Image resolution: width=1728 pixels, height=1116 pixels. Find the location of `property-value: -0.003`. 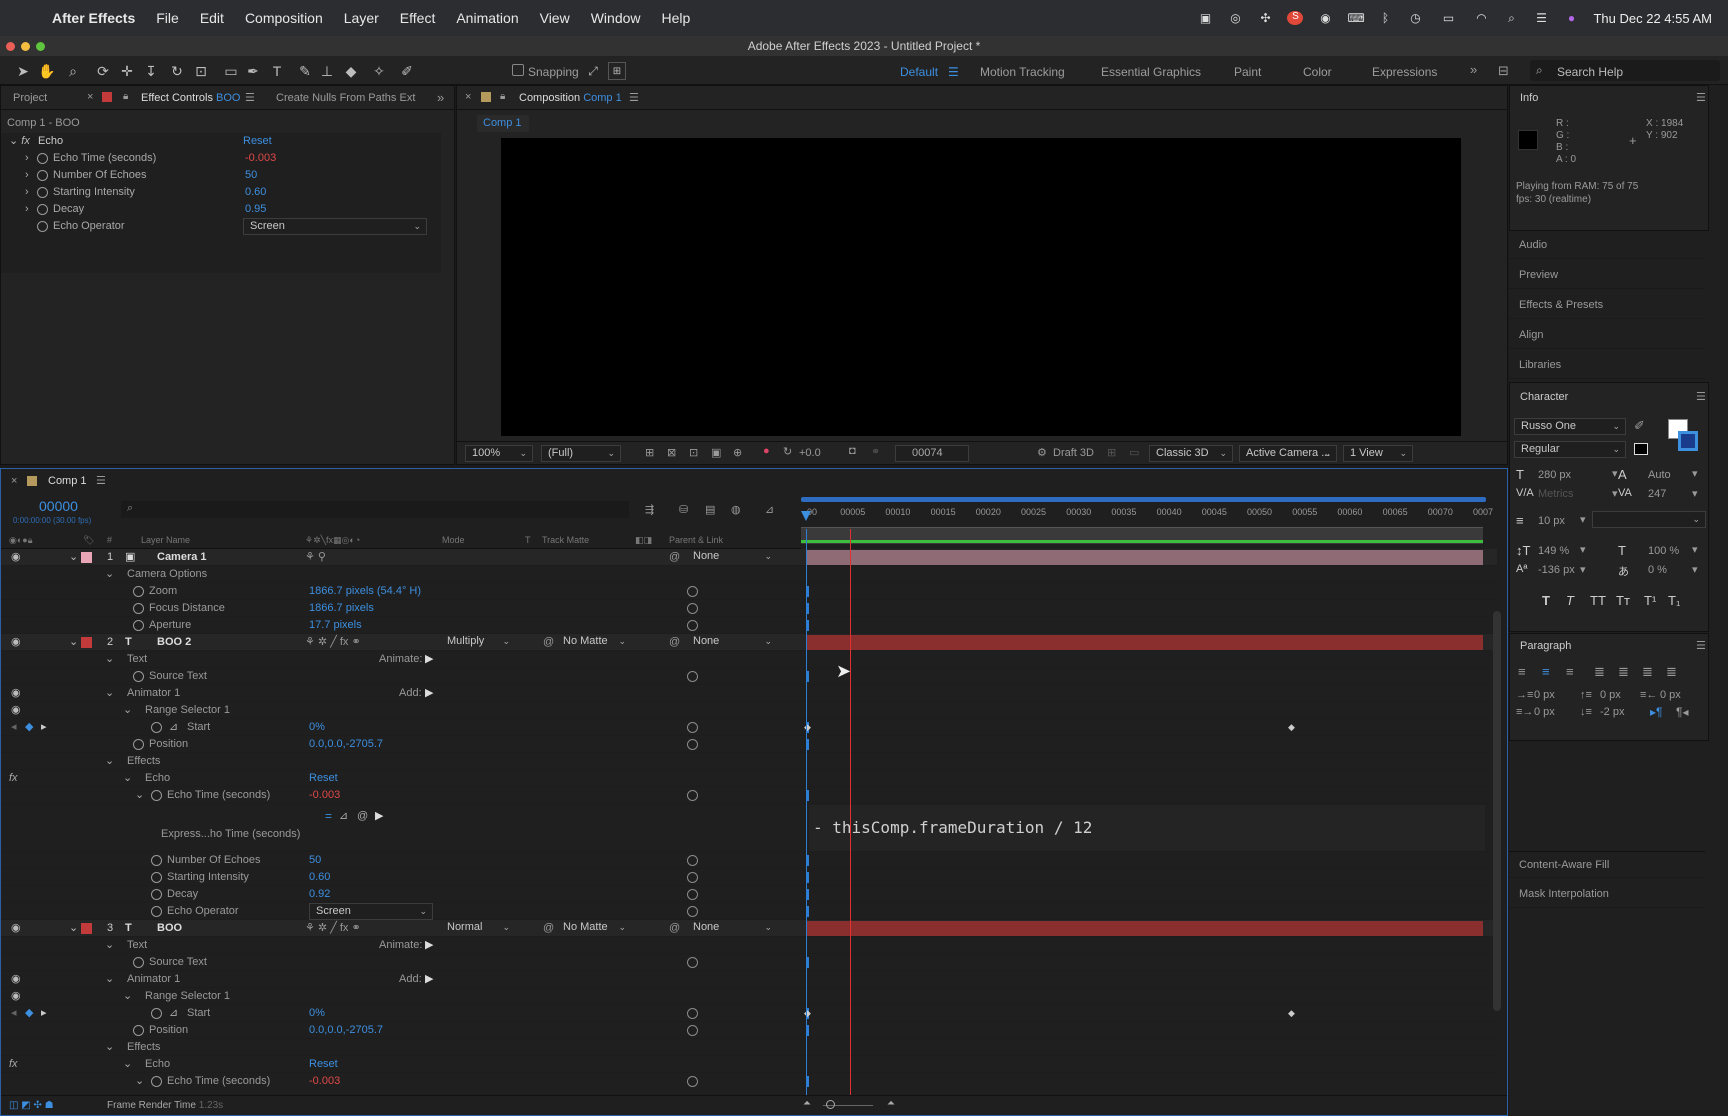

property-value: -0.003 is located at coordinates (324, 795).